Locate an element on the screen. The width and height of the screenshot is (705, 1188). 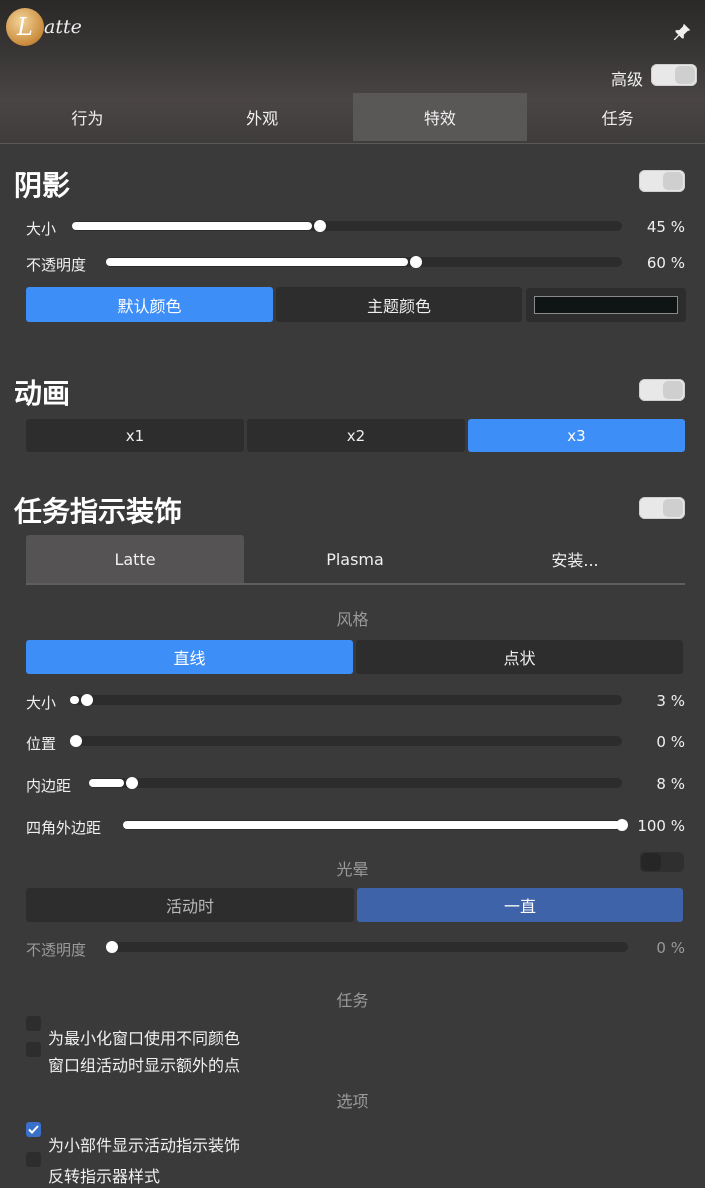
color-swatch is located at coordinates (606, 305).